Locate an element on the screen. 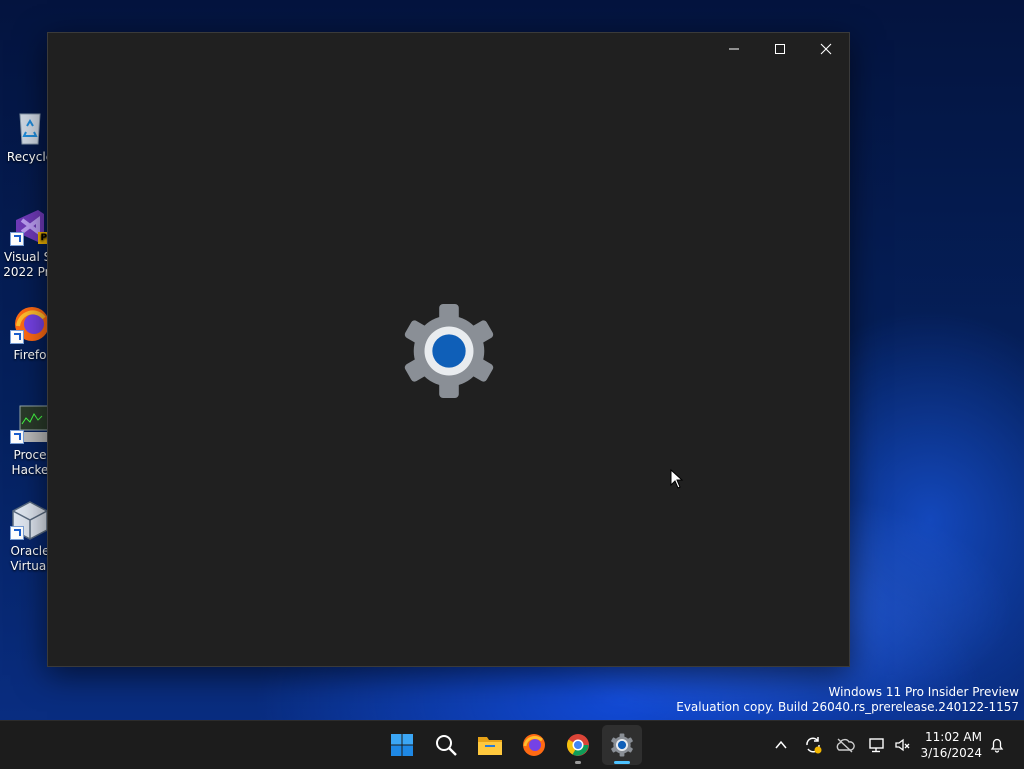 The width and height of the screenshot is (1024, 769). maximize-icon is located at coordinates (780, 49).